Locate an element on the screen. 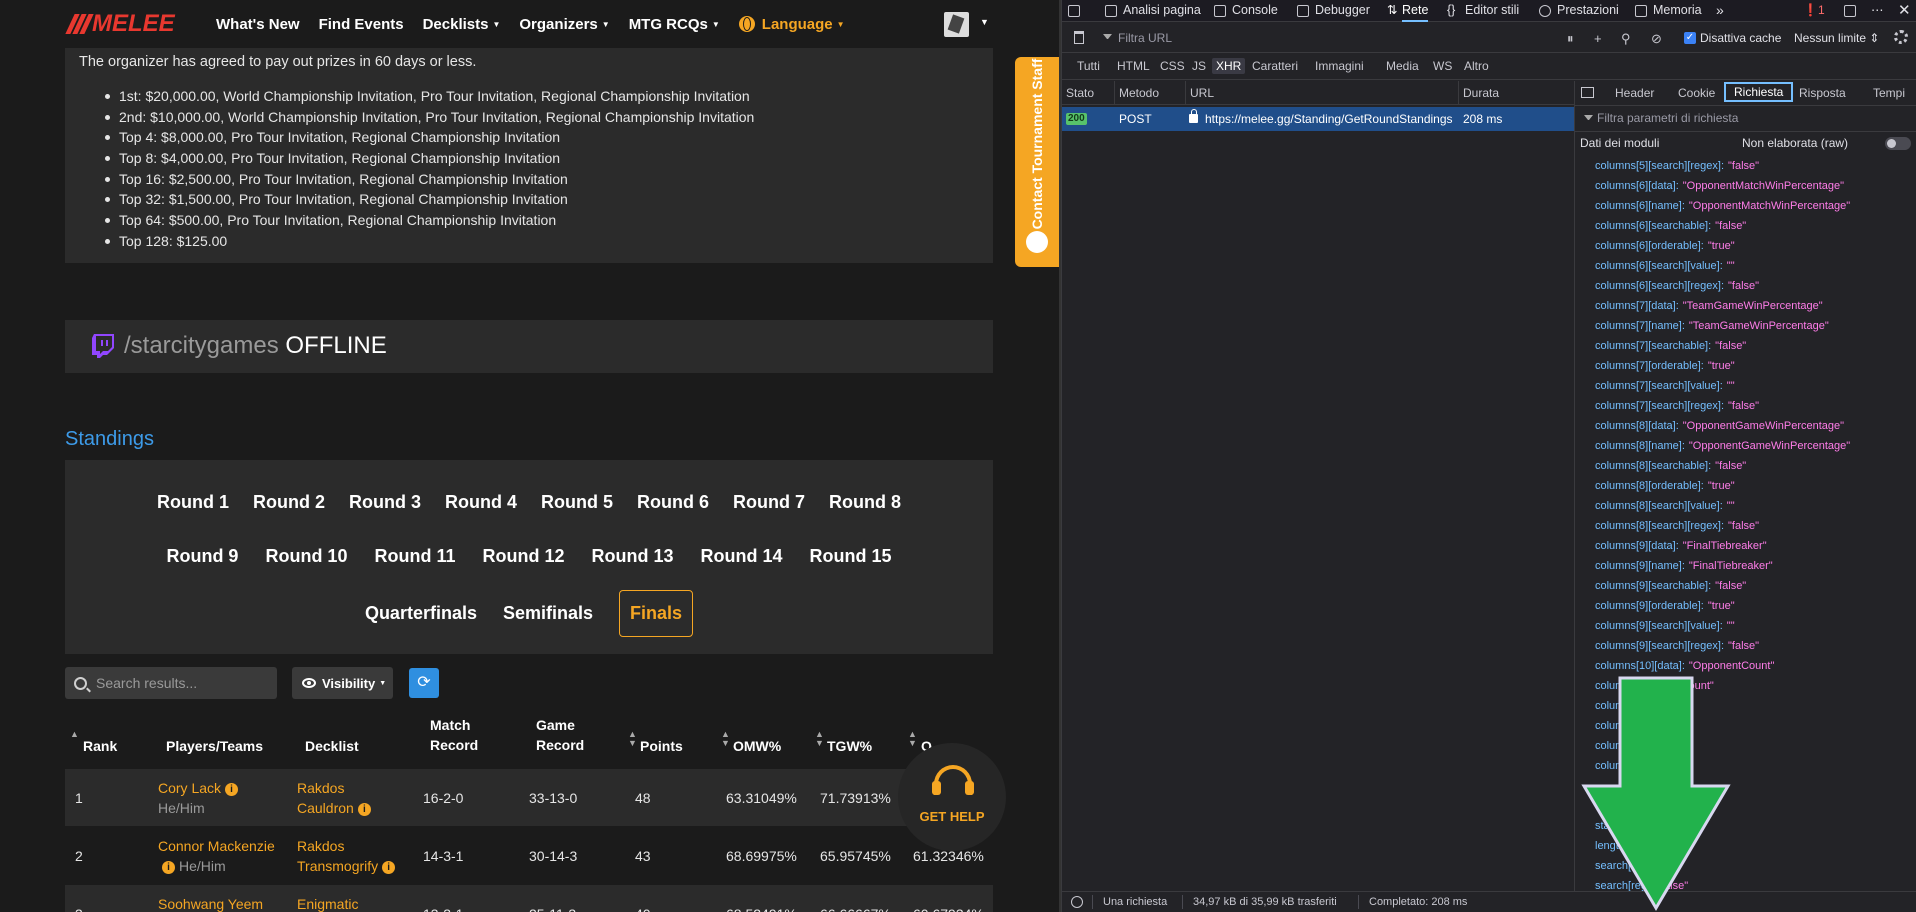  nav-whats-new: What's New is located at coordinates (258, 24).